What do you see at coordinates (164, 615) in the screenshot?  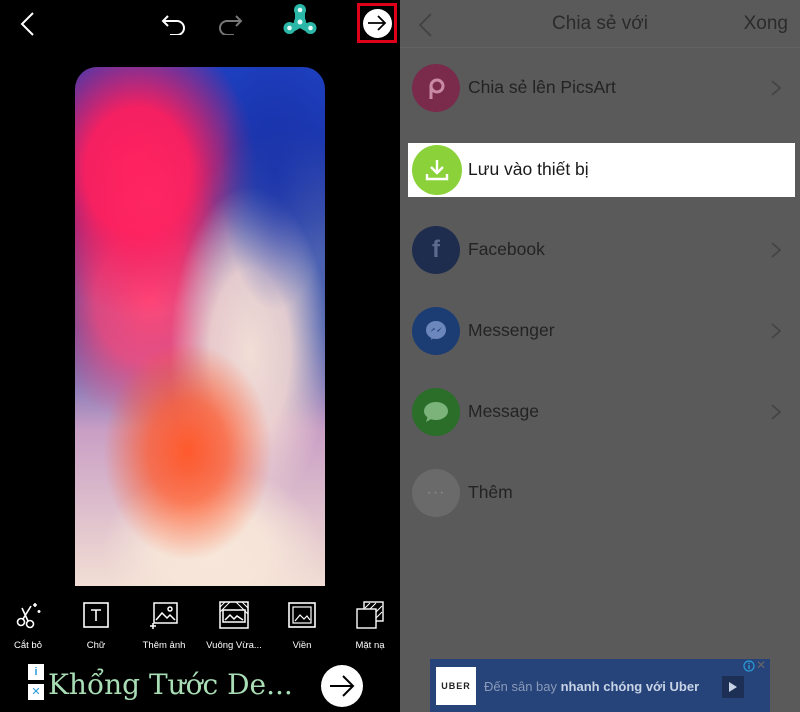 I see `add-photo-icon` at bounding box center [164, 615].